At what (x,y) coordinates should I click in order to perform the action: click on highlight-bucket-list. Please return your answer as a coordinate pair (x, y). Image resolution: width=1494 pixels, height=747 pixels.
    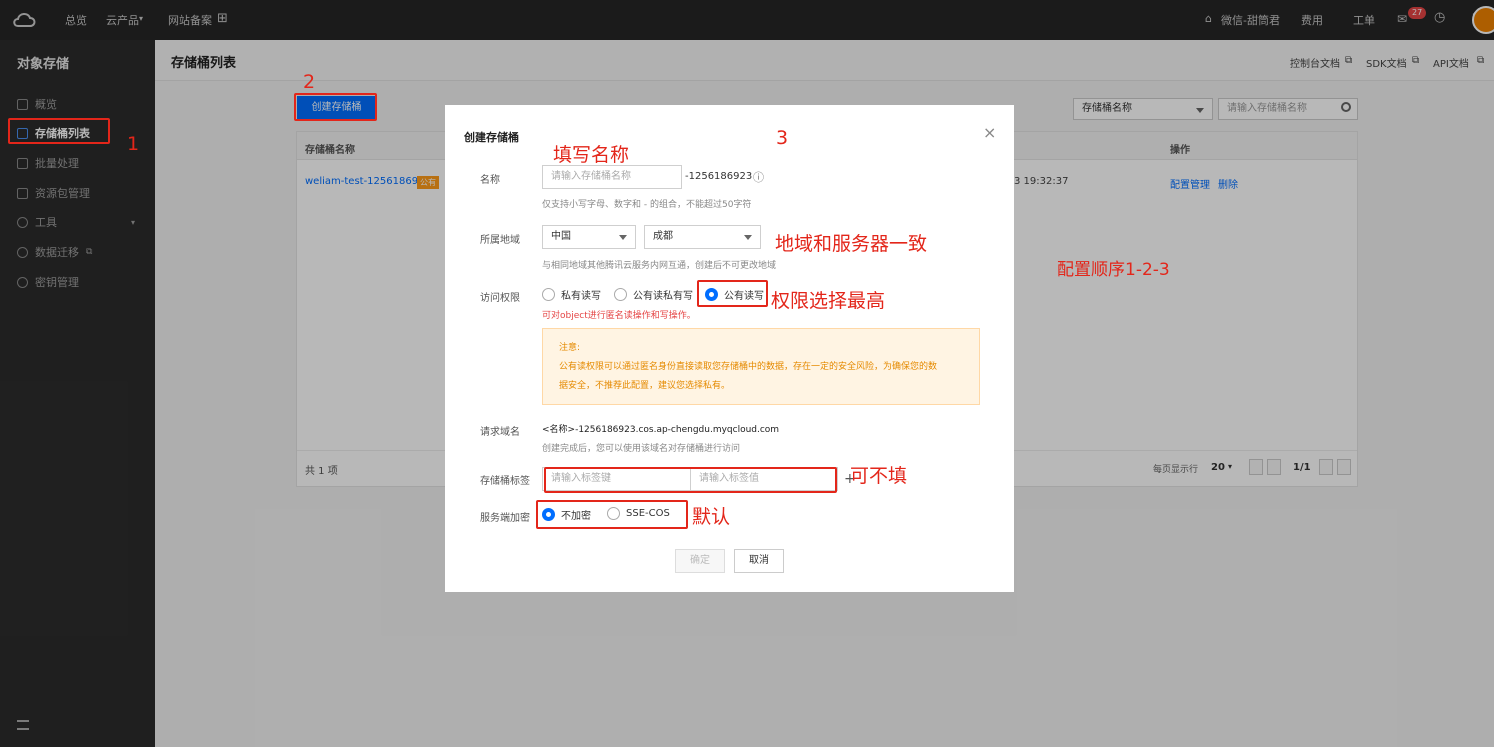
    Looking at the image, I should click on (59, 131).